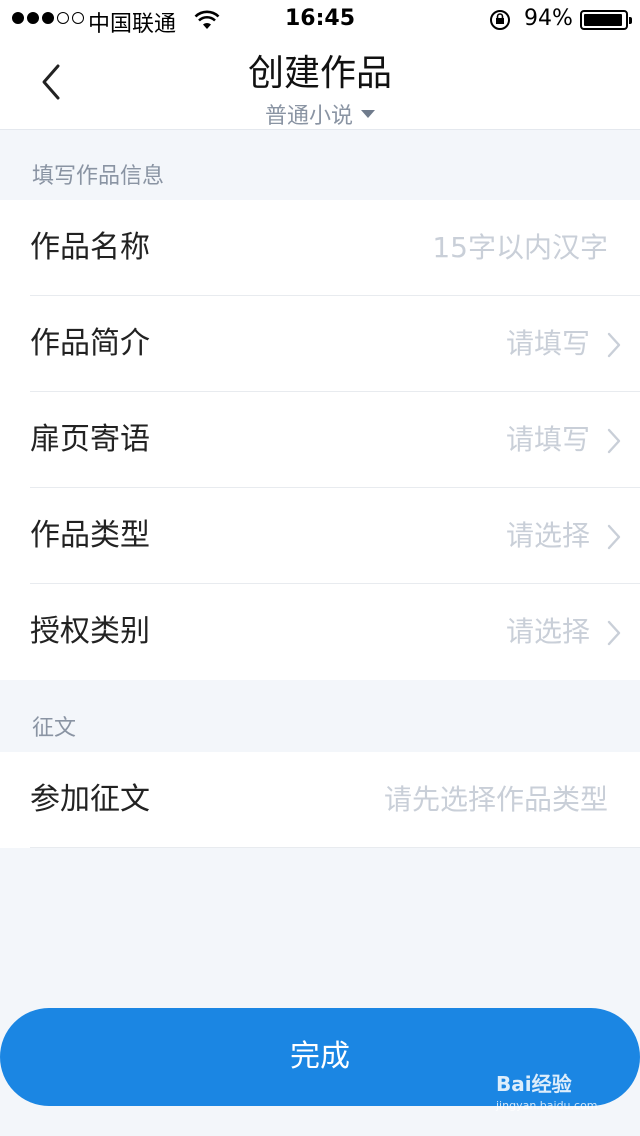 The height and width of the screenshot is (1136, 640). I want to click on status-bar: 中国联通 16:45 94%, so click(320, 20).